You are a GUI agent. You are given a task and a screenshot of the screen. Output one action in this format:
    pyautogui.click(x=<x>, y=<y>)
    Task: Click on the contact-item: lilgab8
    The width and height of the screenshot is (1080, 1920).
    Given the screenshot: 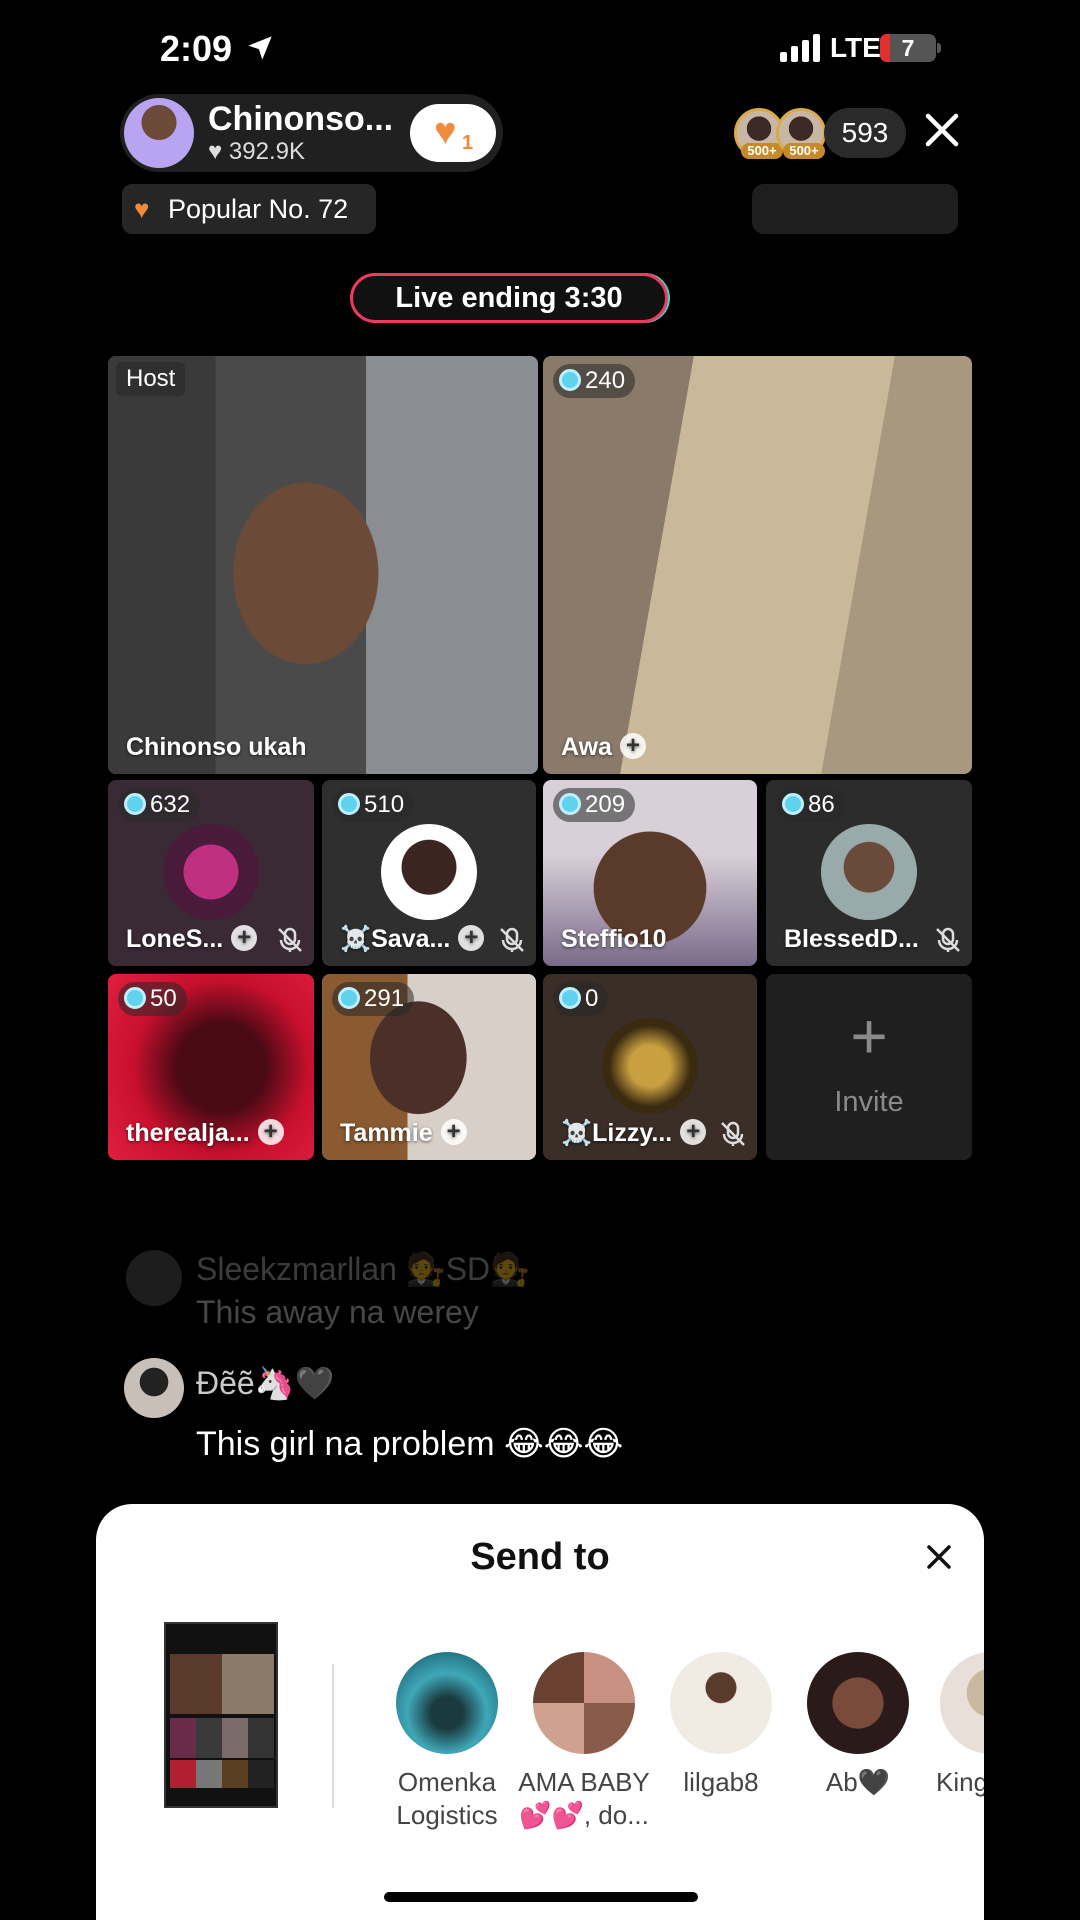 What is the action you would take?
    pyautogui.click(x=721, y=1725)
    